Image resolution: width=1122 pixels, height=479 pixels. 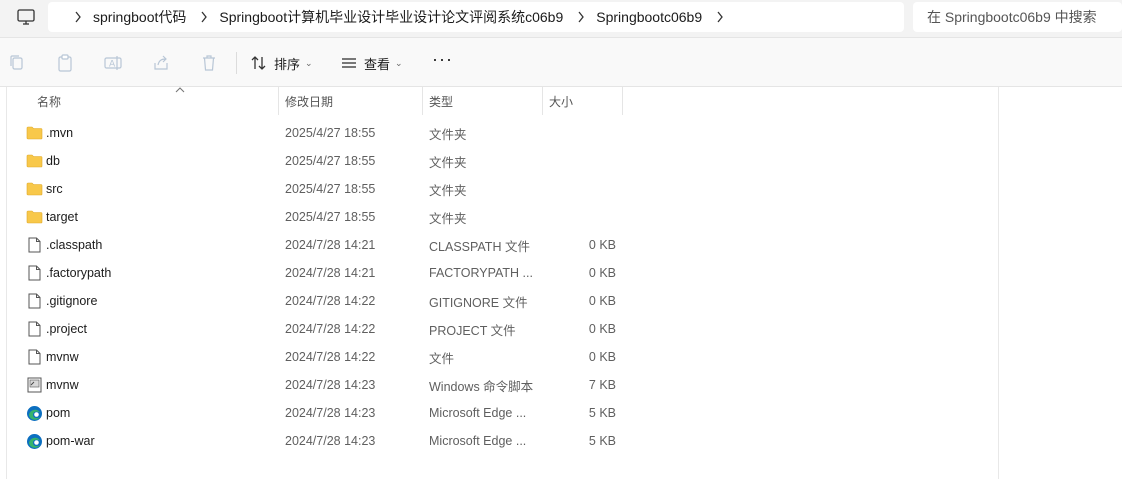 I want to click on view-icon, so click(x=349, y=63).